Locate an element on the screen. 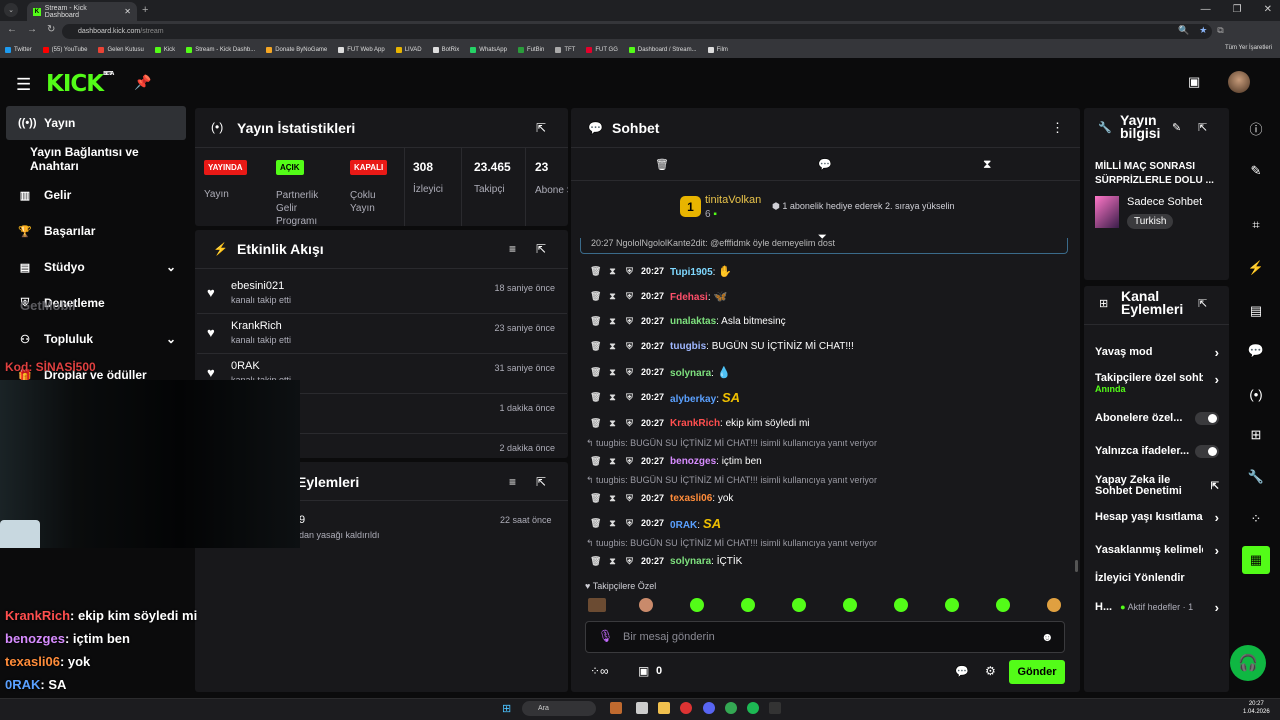 Image resolution: width=1280 pixels, height=720 pixels. bookmark-item: LIVAD is located at coordinates (408, 50).